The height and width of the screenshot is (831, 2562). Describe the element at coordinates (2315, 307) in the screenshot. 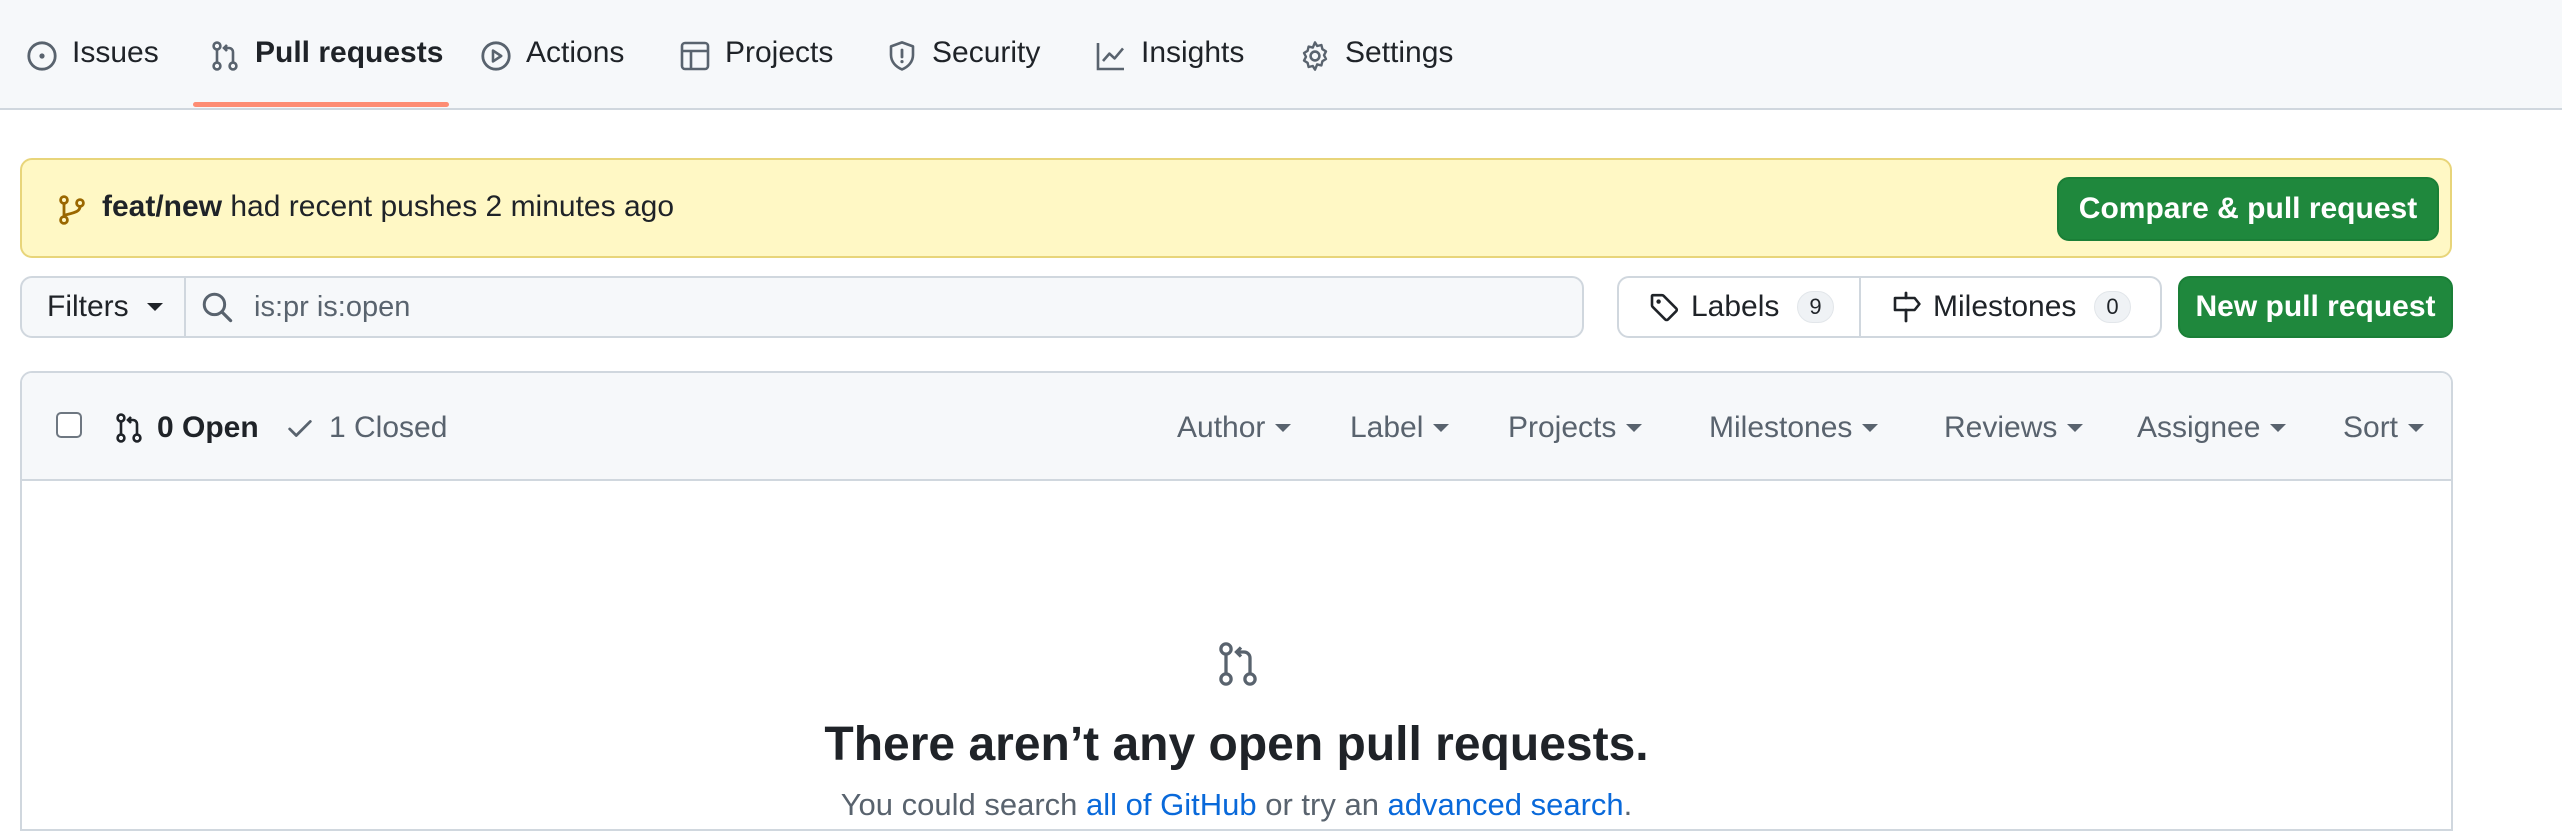

I see `new-pull-request-button: New pull request` at that location.